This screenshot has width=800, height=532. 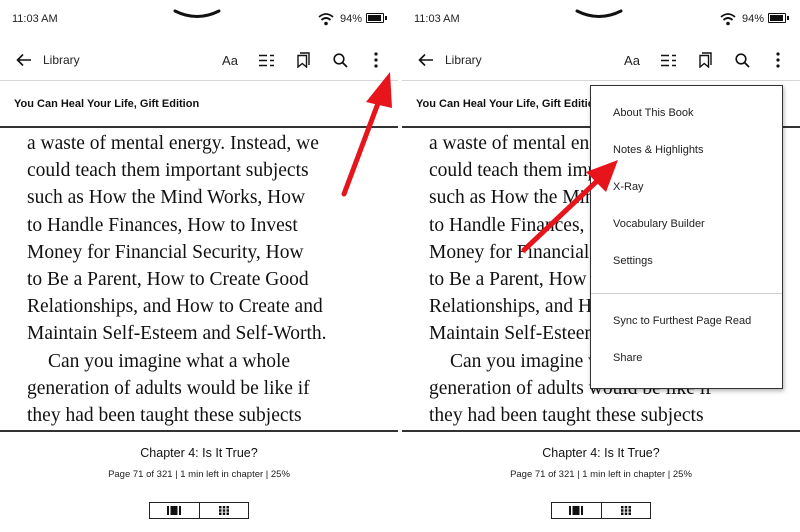 What do you see at coordinates (627, 358) in the screenshot?
I see `menu-item-share: Share` at bounding box center [627, 358].